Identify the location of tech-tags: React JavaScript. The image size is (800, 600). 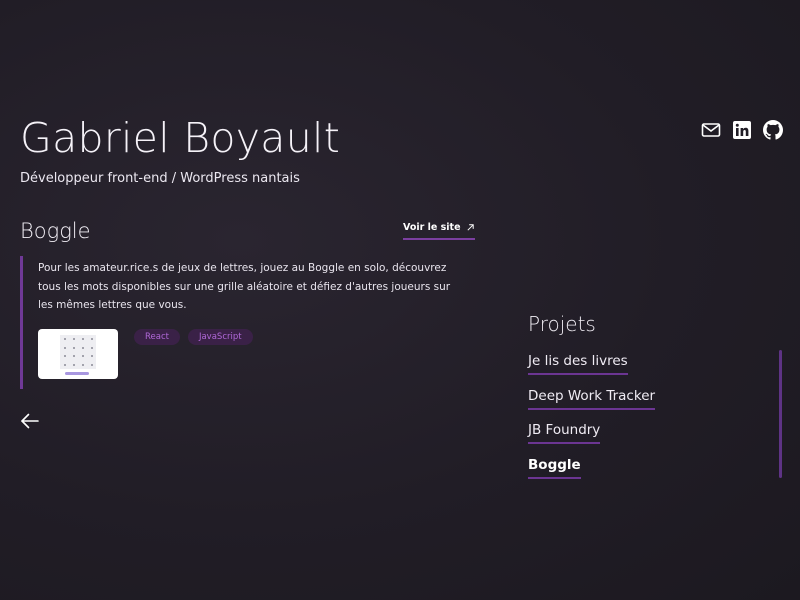
(193, 337).